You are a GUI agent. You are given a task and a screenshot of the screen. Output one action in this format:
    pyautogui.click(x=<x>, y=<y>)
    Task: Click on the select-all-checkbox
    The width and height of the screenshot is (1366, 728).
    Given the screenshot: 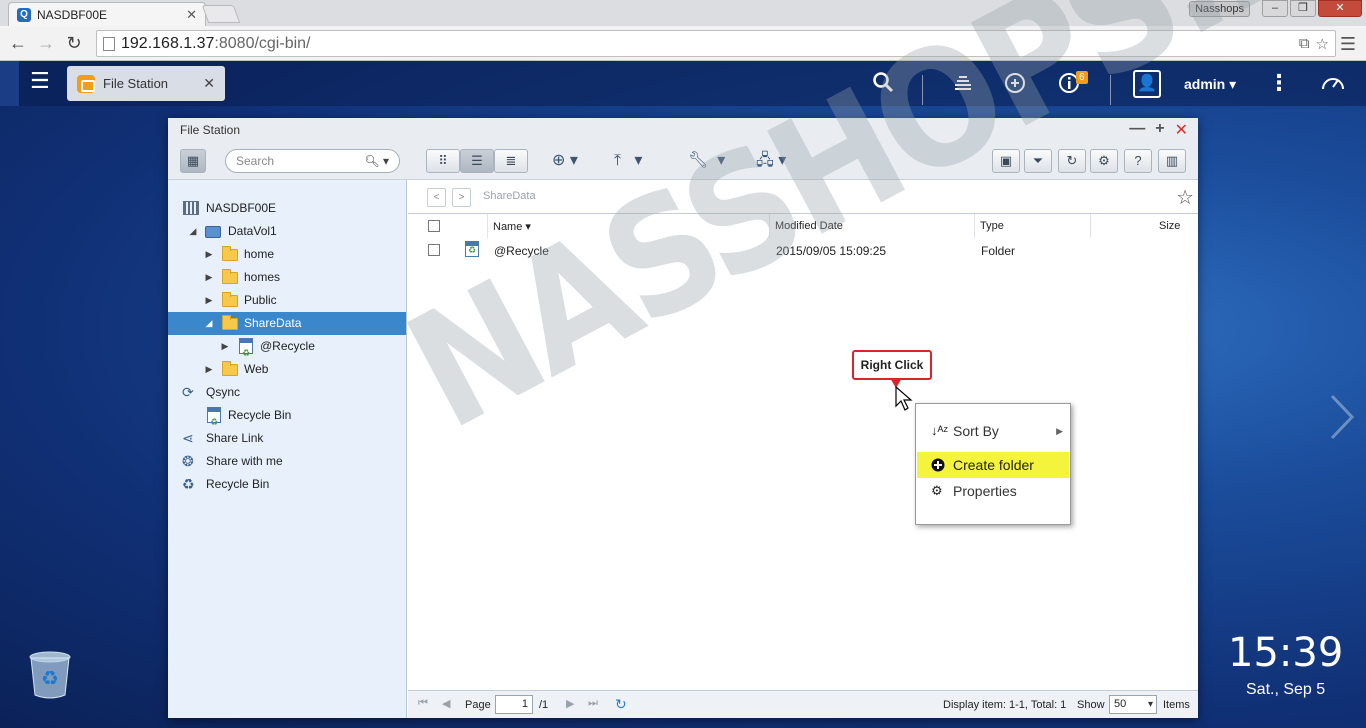 What is the action you would take?
    pyautogui.click(x=434, y=226)
    